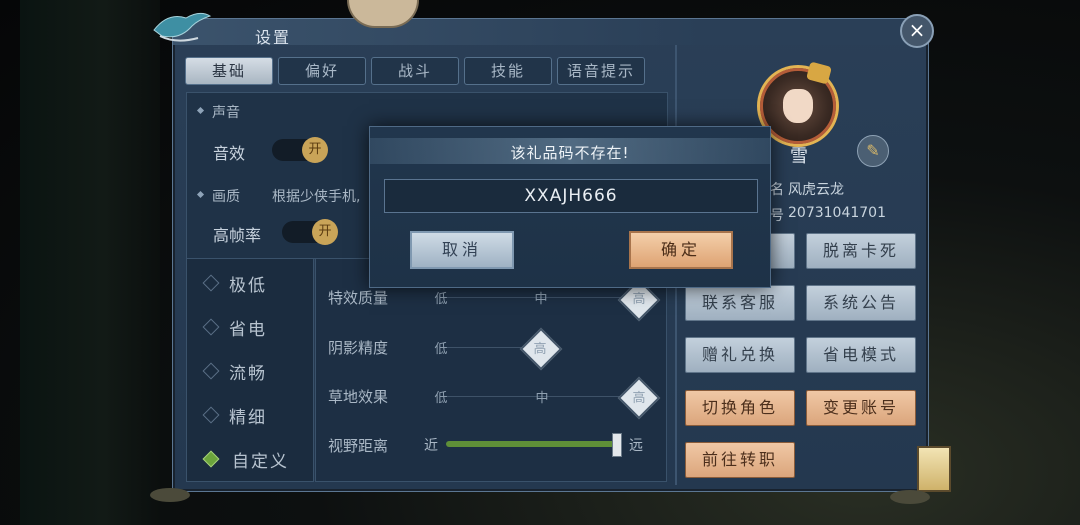 The width and height of the screenshot is (1080, 525). I want to click on power-save-mode-button: 省电模式, so click(861, 355).